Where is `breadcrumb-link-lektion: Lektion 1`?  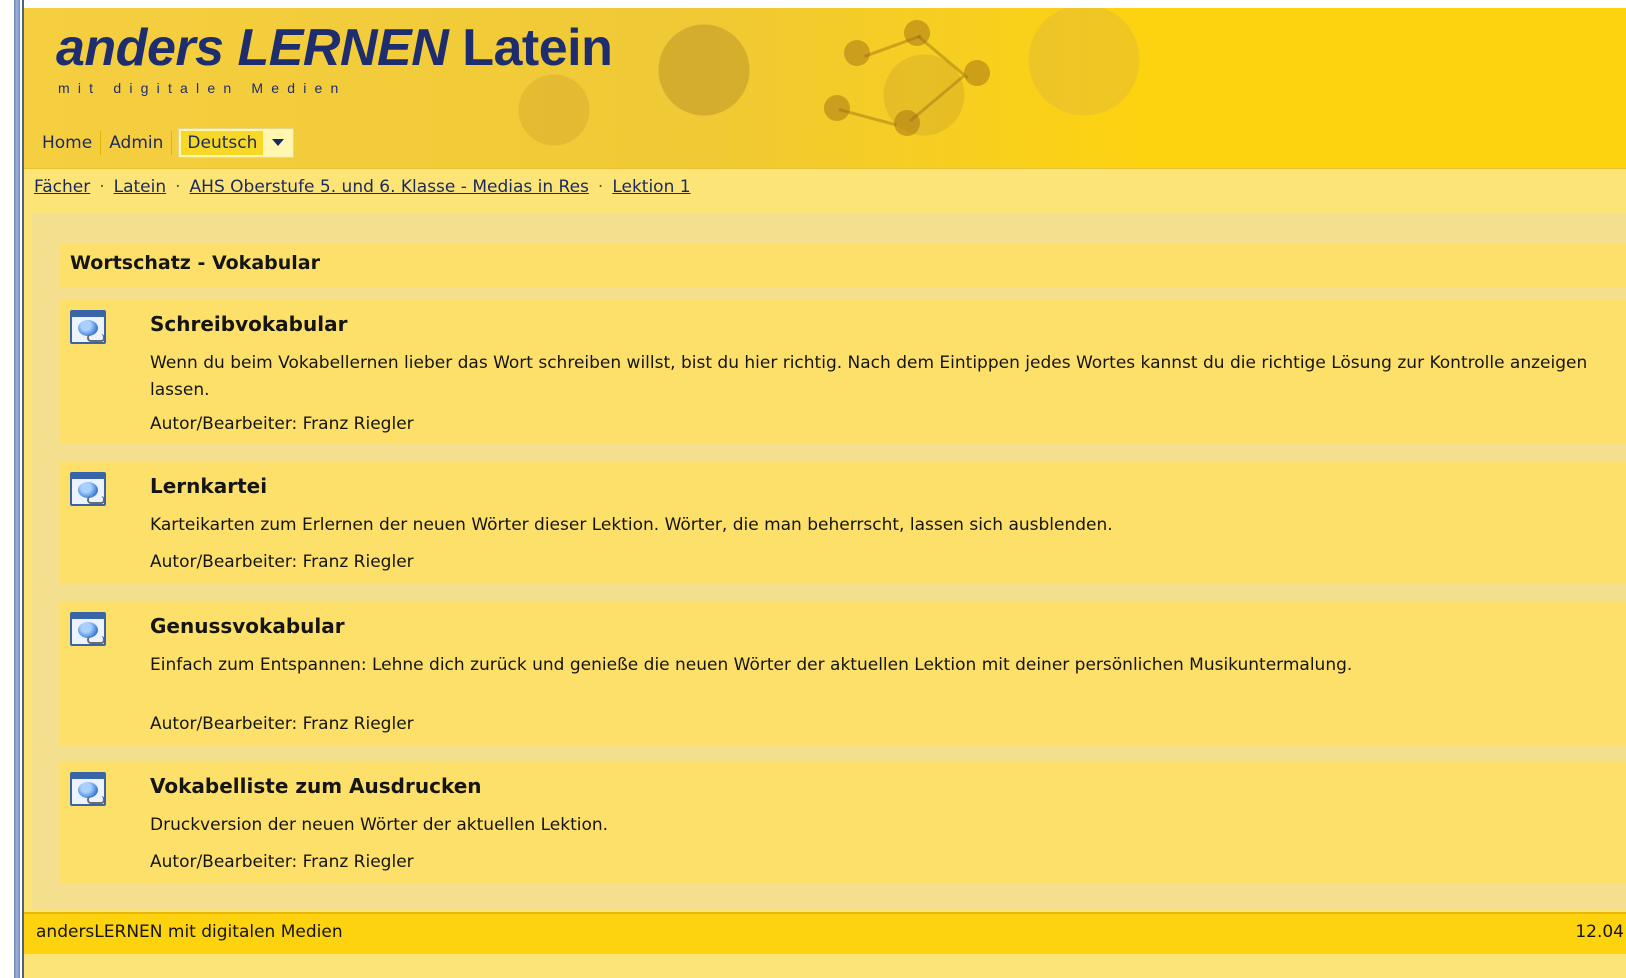
breadcrumb-link-lektion: Lektion 1 is located at coordinates (651, 187).